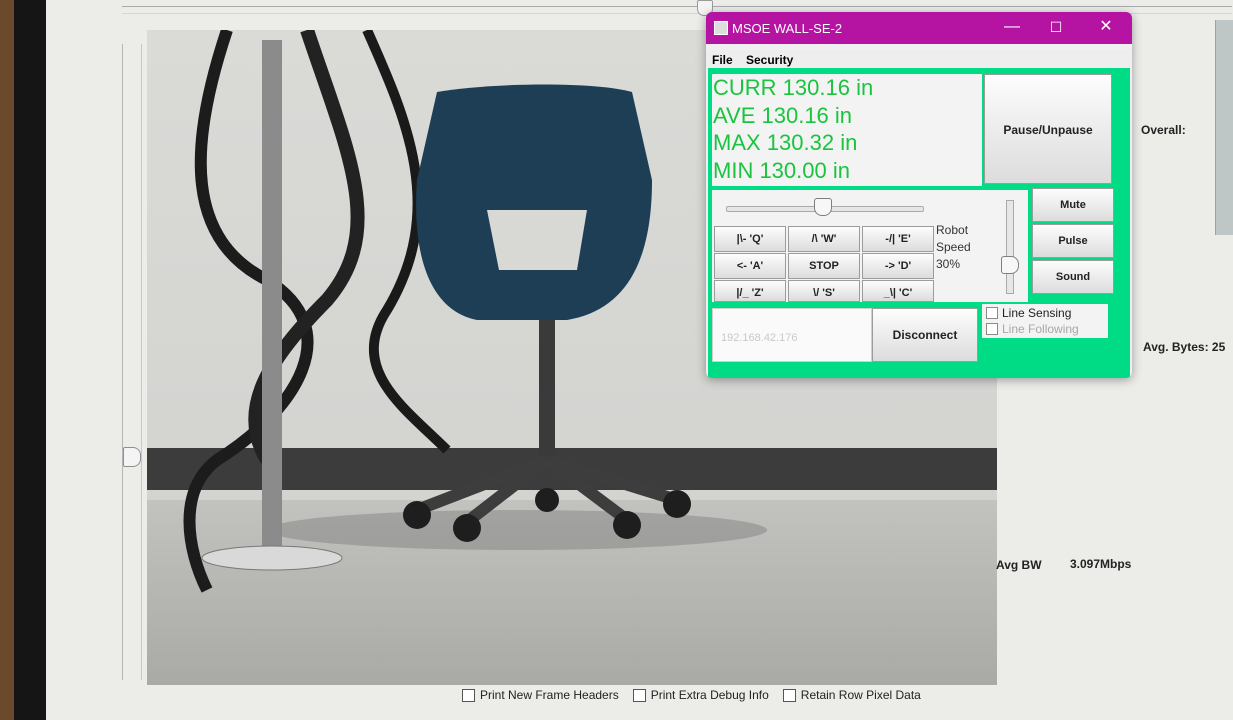  Describe the element at coordinates (1045, 321) in the screenshot. I see `line-options-panel: Line Sensing Line Following` at that location.